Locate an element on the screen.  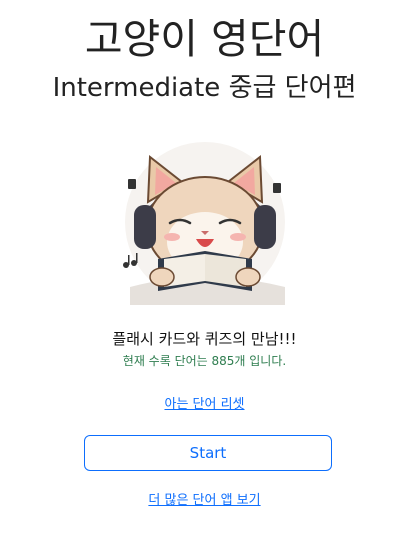
app-title: 고양이 영단어 is located at coordinates (204, 39).